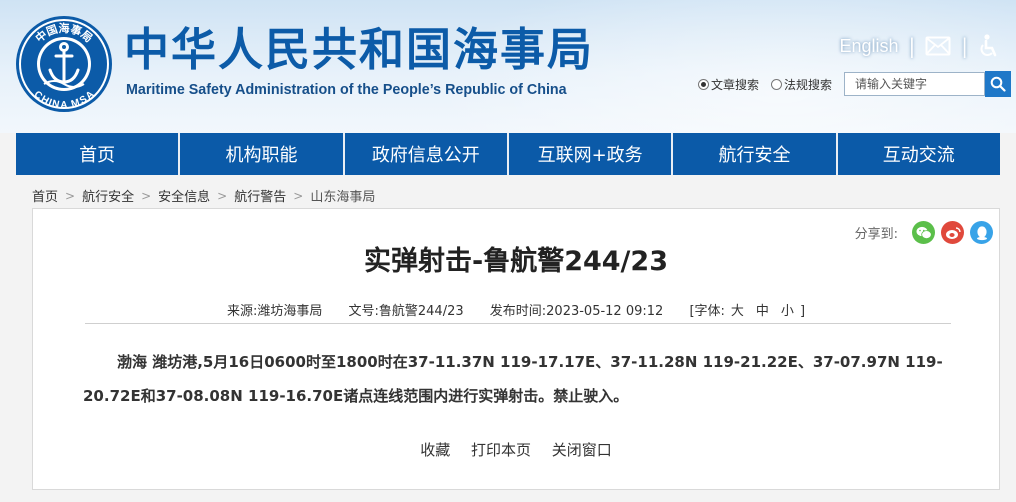  I want to click on china-msa-logo: 中国海事局 CHINA MSA, so click(64, 64).